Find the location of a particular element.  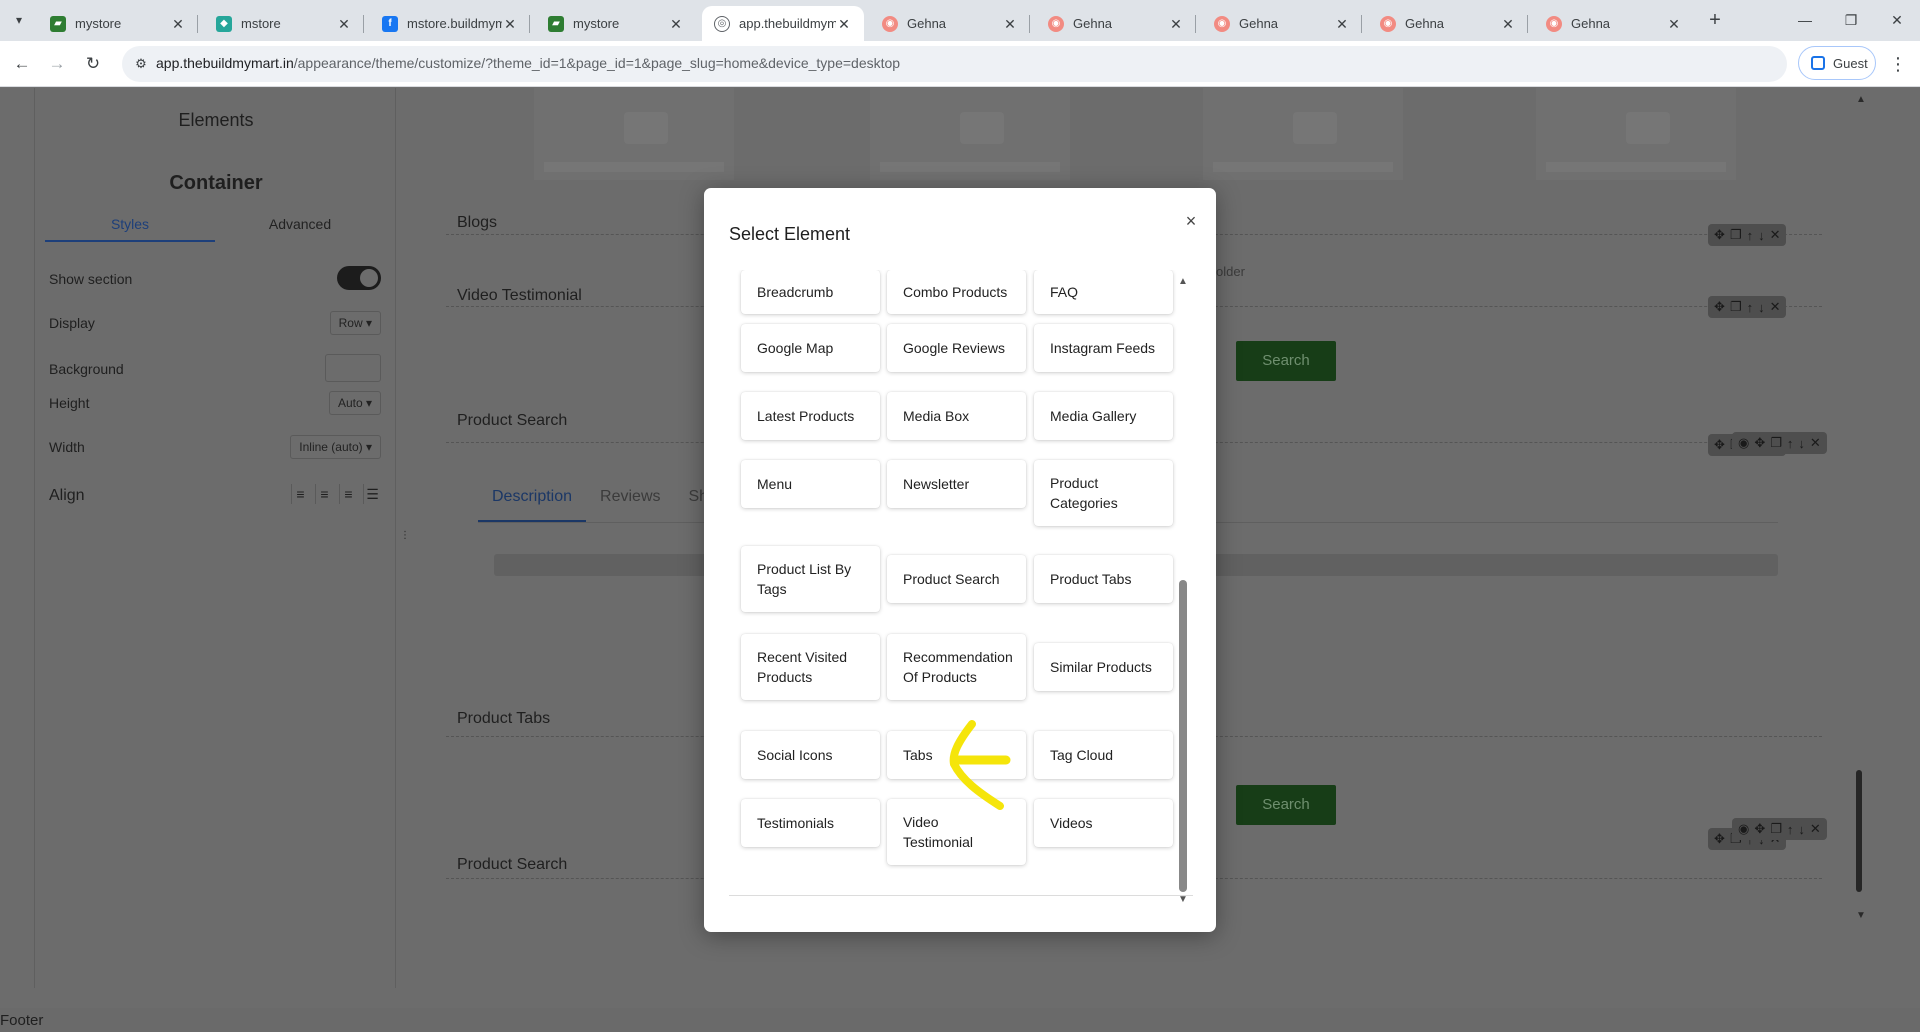

desc-tab-description: Description is located at coordinates (532, 497).